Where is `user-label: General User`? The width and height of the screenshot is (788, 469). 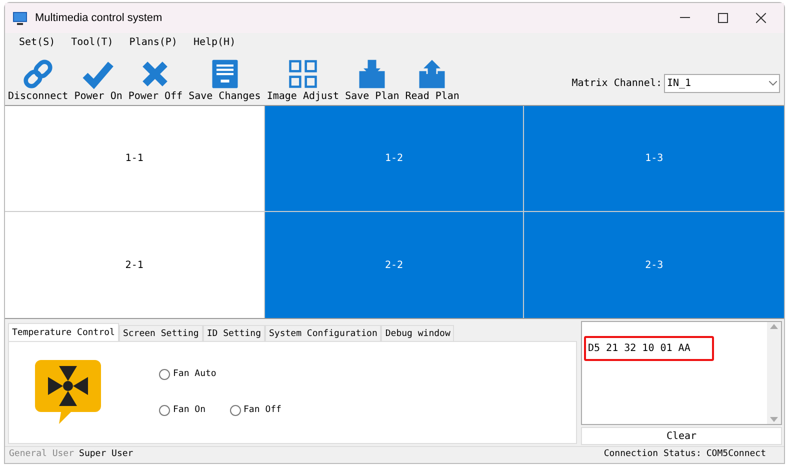
user-label: General User is located at coordinates (41, 455).